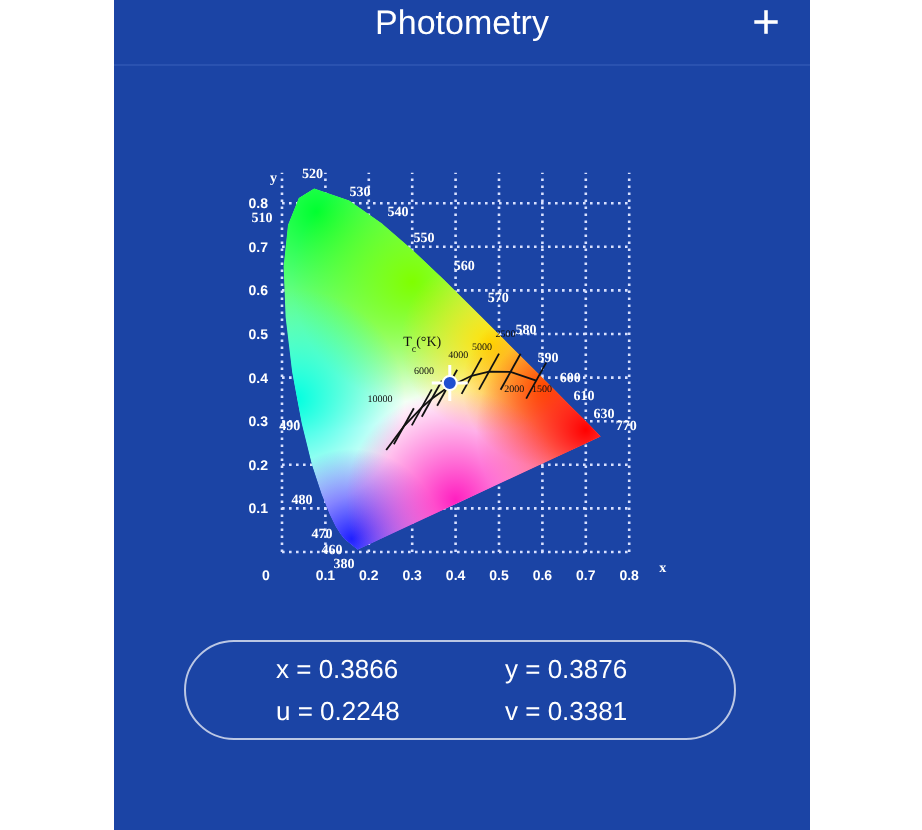 The width and height of the screenshot is (922, 830). What do you see at coordinates (566, 711) in the screenshot?
I see `reading-value: v = 0.3381` at bounding box center [566, 711].